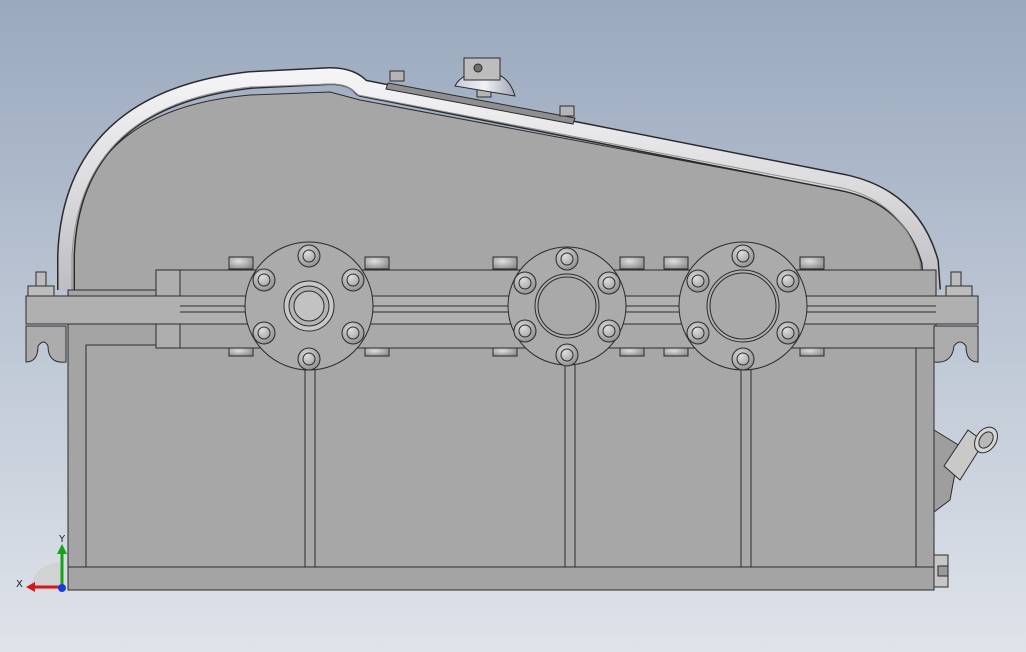  Describe the element at coordinates (62, 539) in the screenshot. I see `axis-y-label: Y` at that location.